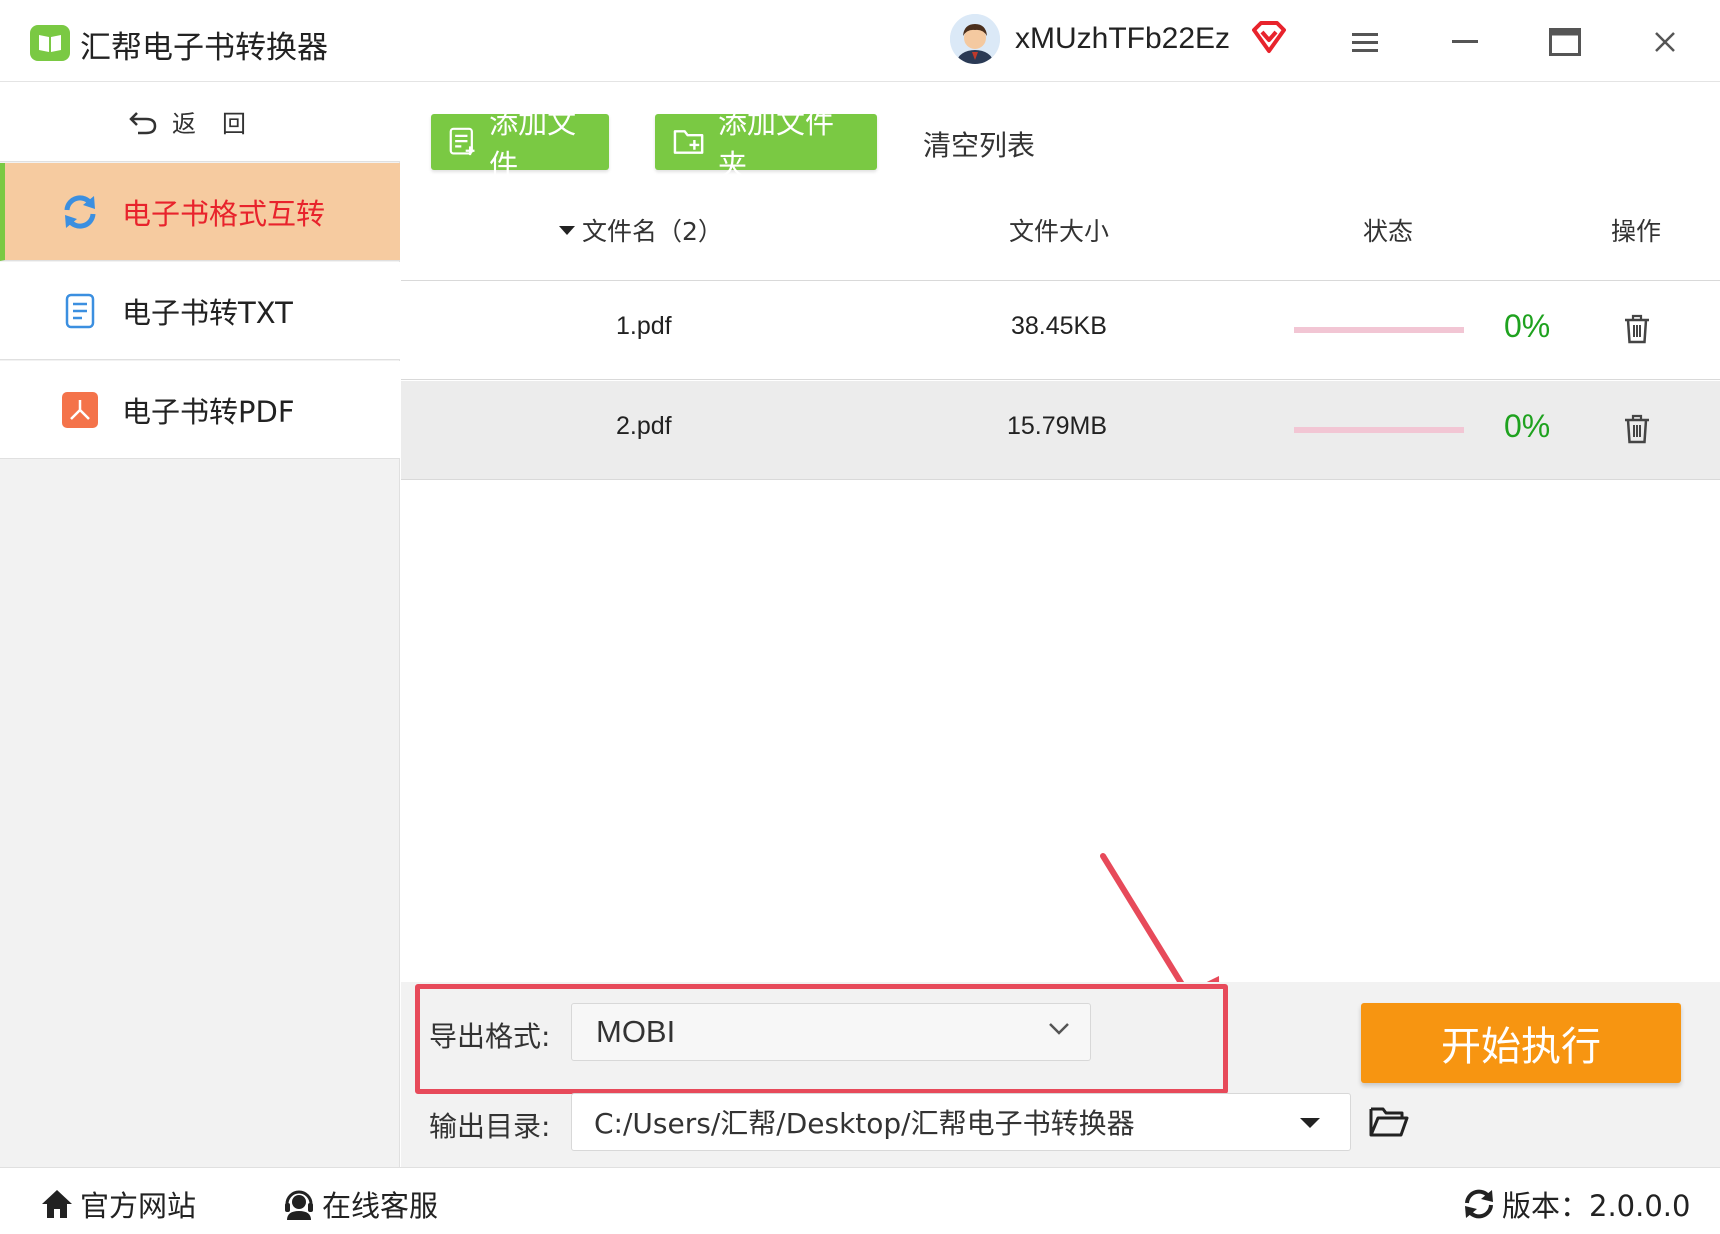  I want to click on table-row: 2.pdf 15.79MB 0%, so click(1060, 430).